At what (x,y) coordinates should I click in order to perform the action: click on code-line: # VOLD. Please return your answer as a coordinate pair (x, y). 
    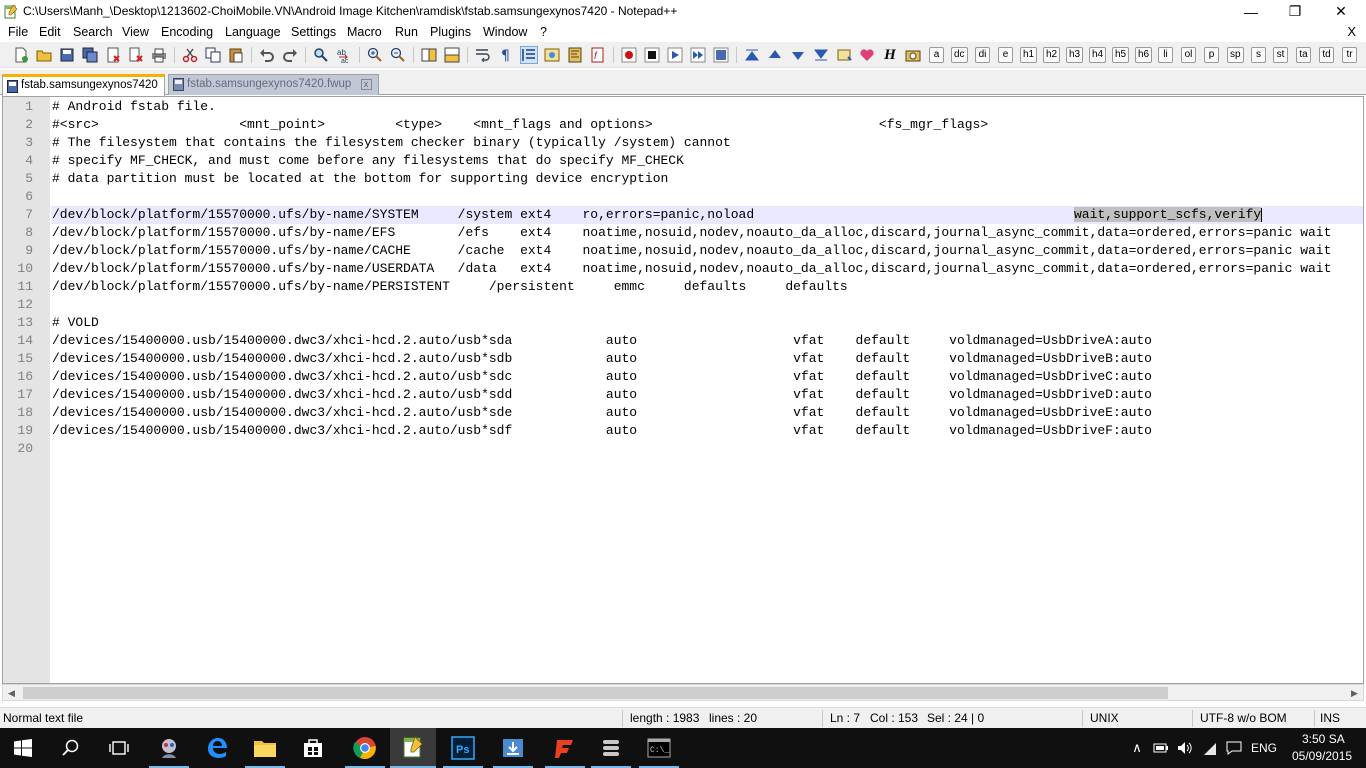
    Looking at the image, I should click on (707, 323).